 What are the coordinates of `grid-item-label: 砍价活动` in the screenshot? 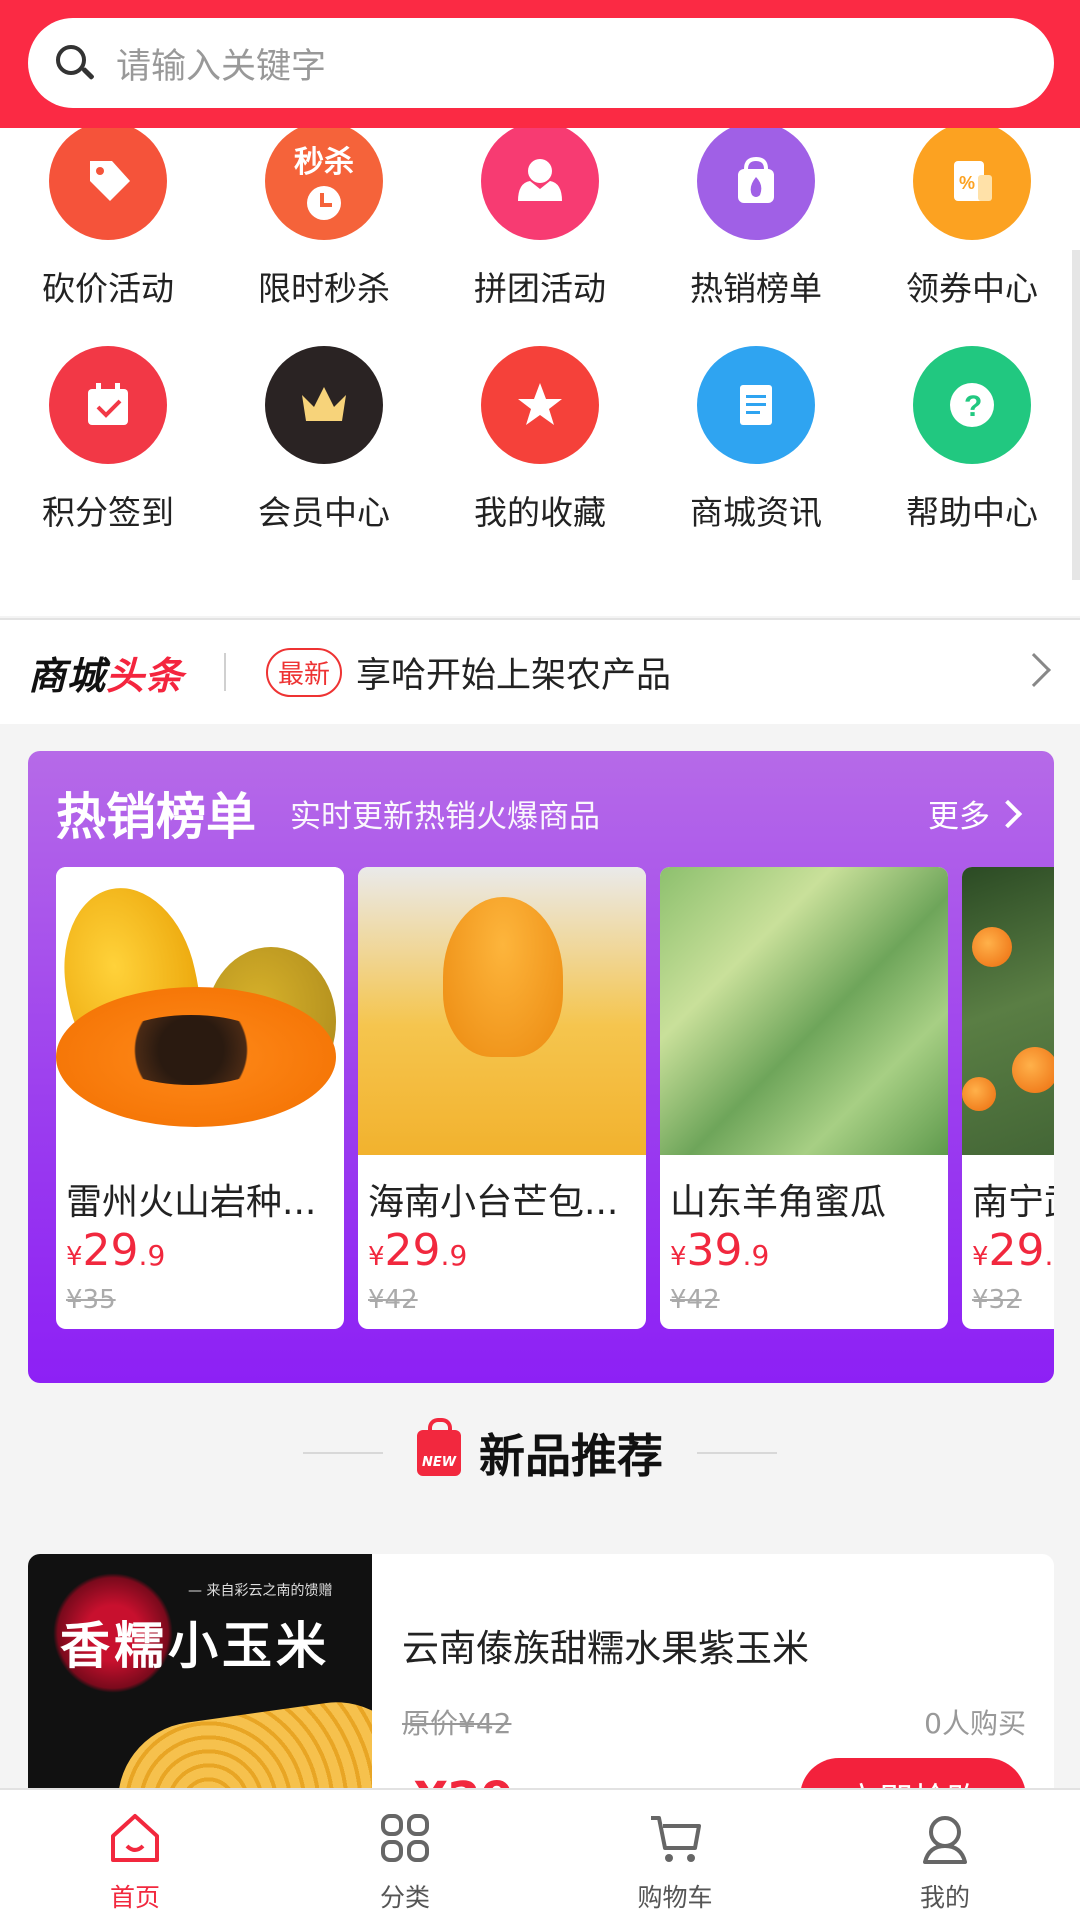 It's located at (108, 288).